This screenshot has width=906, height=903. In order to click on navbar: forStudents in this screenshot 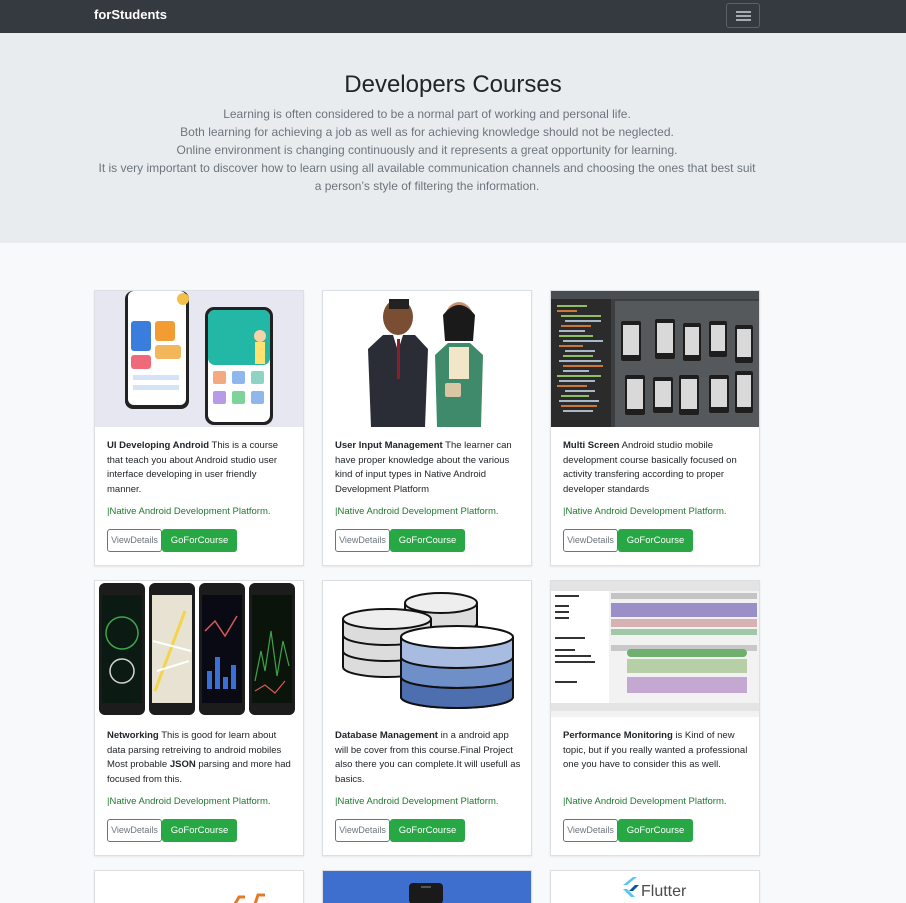, I will do `click(453, 16)`.